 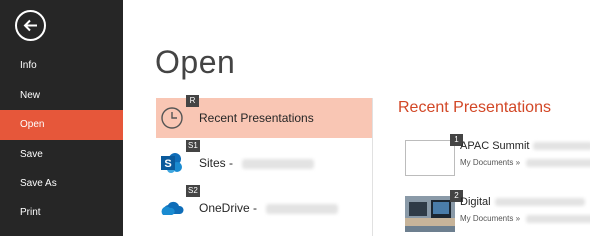 What do you see at coordinates (192, 101) in the screenshot?
I see `key-tip: R` at bounding box center [192, 101].